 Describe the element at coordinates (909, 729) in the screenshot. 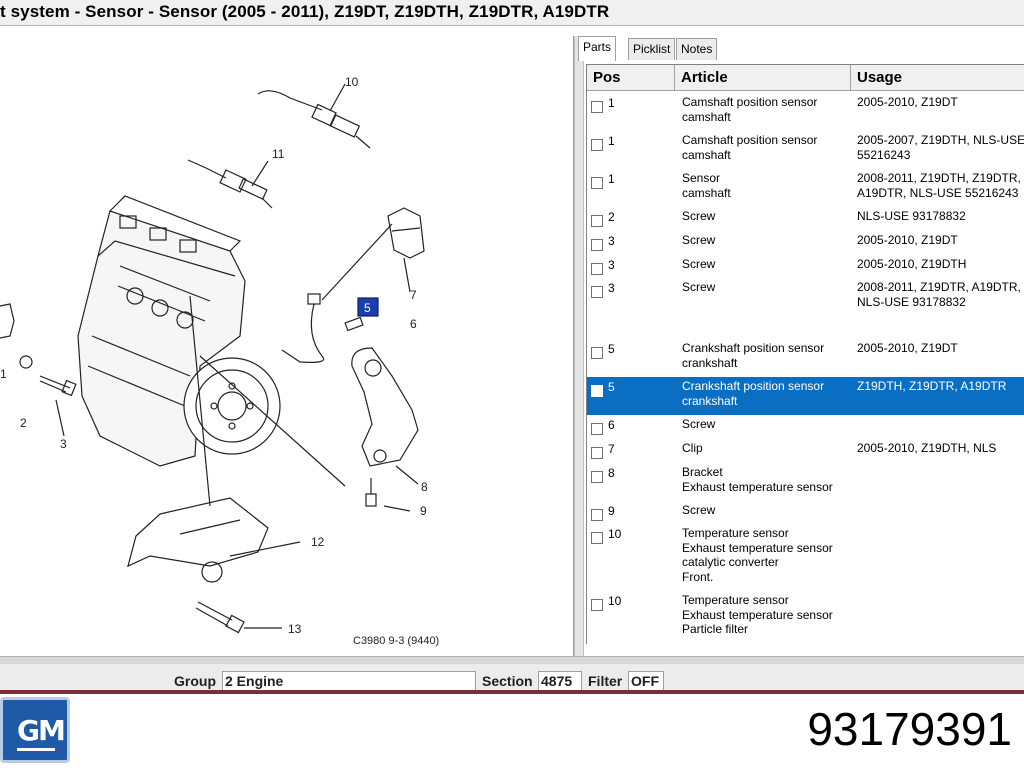

I see `part-number: 93179391` at that location.